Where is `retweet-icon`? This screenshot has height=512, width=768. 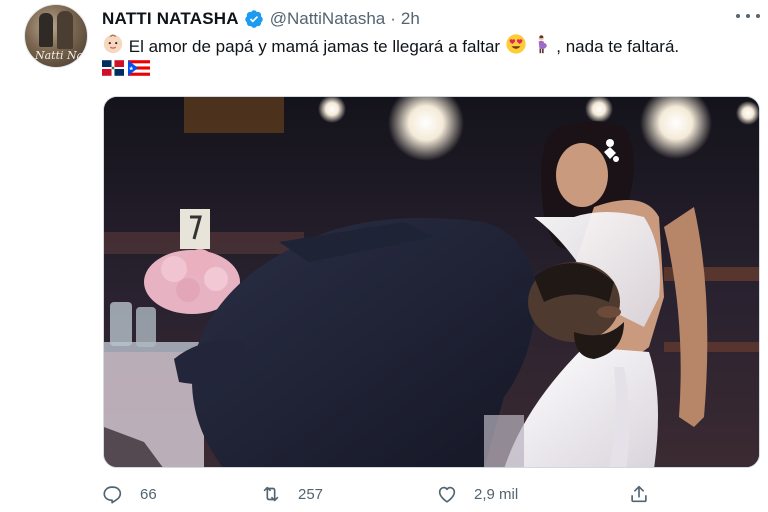 retweet-icon is located at coordinates (271, 494).